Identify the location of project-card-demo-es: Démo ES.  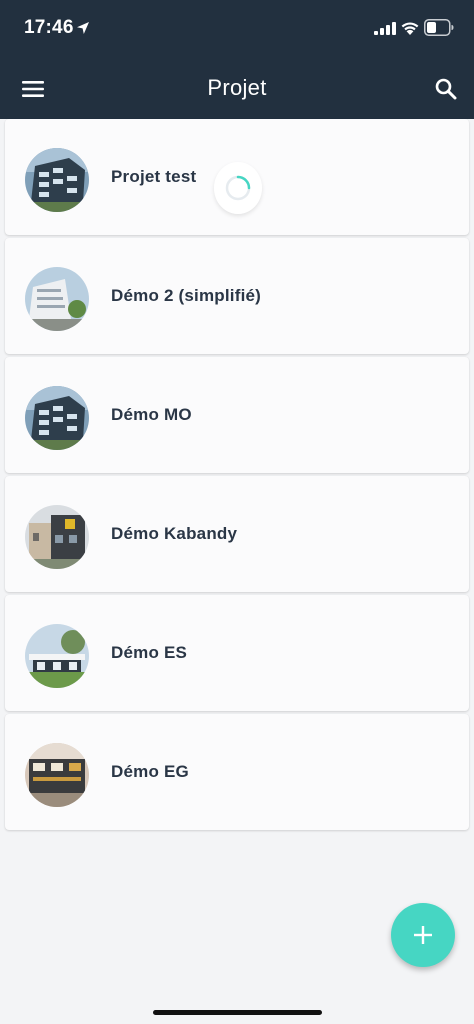
(237, 653).